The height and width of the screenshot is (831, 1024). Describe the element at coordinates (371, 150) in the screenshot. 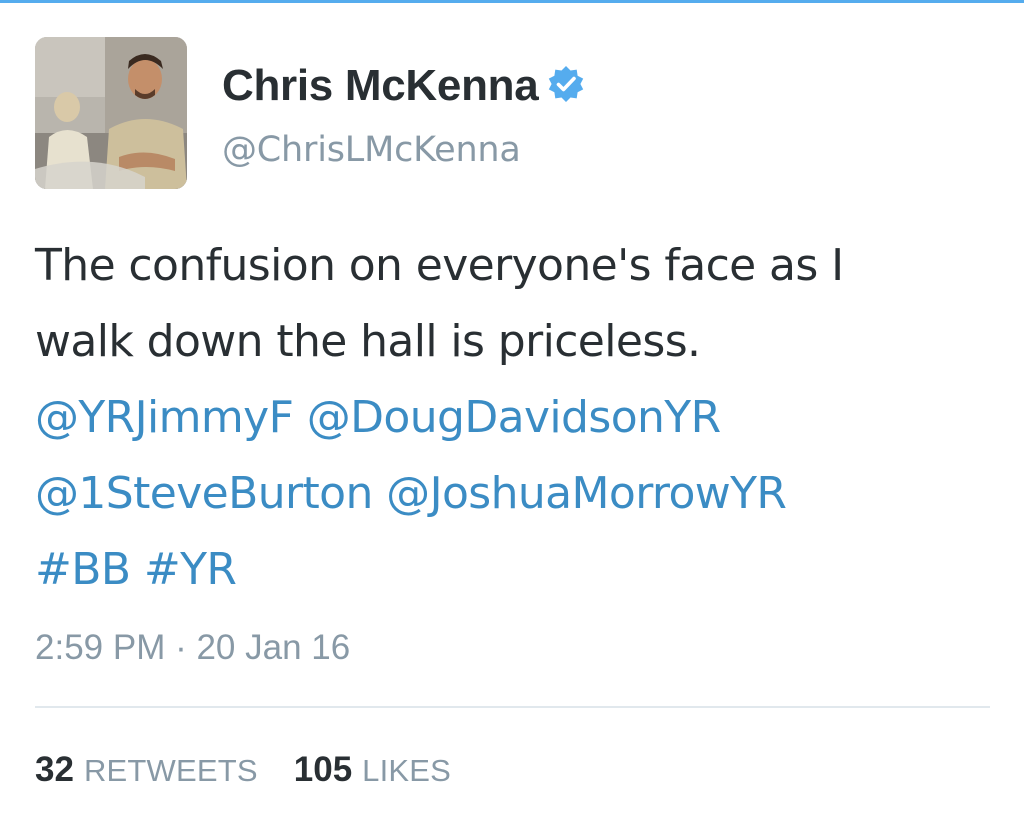

I see `user-handle: @ChrisLMcKenna` at that location.